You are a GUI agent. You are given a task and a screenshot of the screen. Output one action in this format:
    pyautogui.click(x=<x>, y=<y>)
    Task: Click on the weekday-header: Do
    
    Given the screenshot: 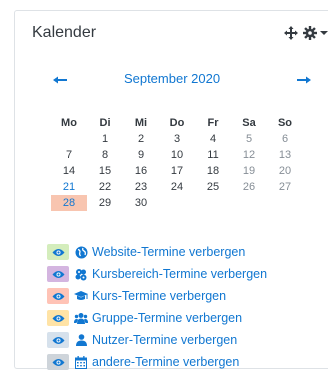 What is the action you would take?
    pyautogui.click(x=177, y=123)
    